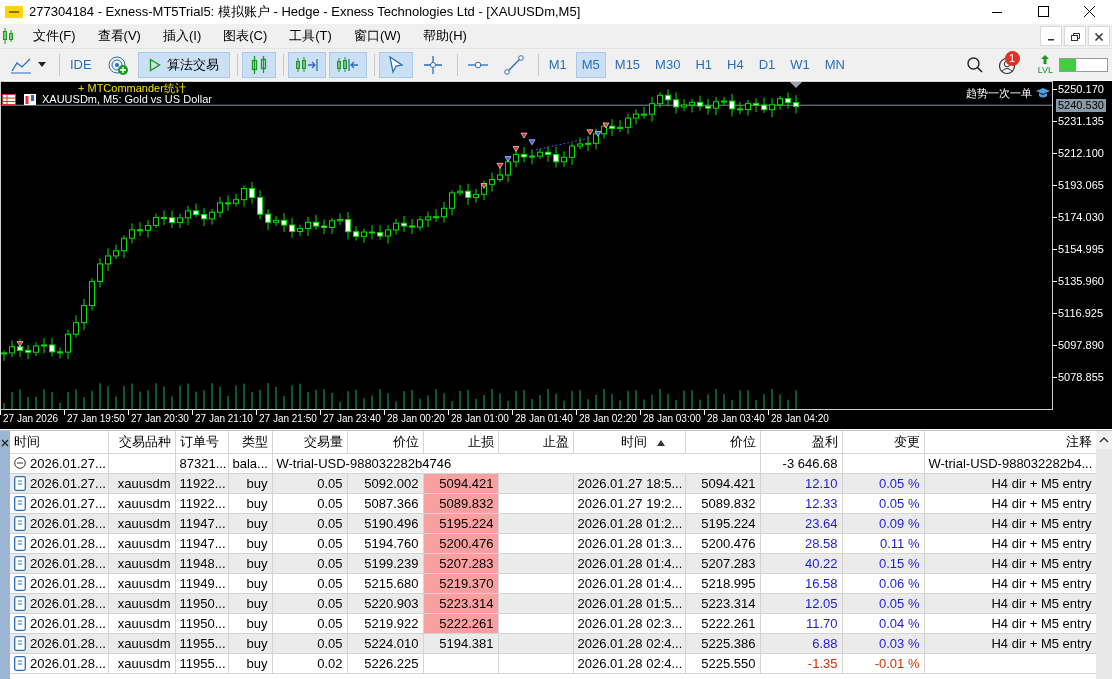 The image size is (1112, 679). Describe the element at coordinates (20, 344) in the screenshot. I see `trade-arrow-icon` at that location.